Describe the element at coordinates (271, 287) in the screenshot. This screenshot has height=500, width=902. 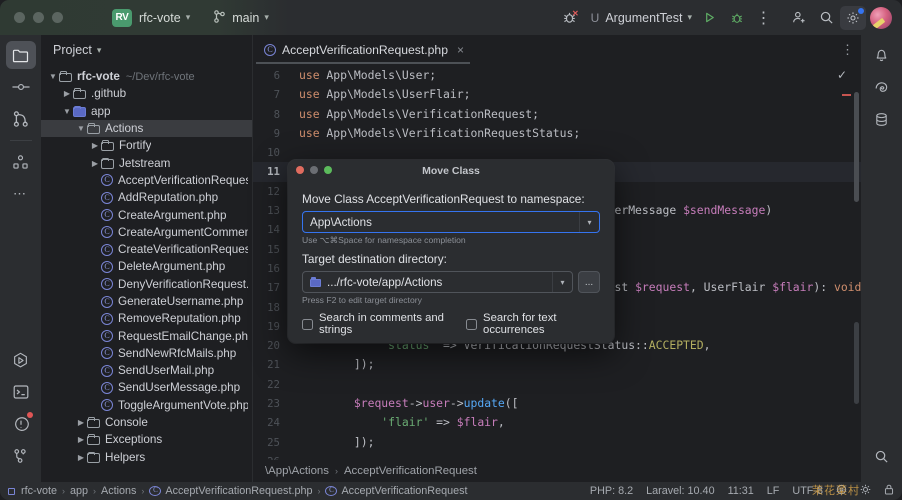
I see `line-number: 17` at that location.